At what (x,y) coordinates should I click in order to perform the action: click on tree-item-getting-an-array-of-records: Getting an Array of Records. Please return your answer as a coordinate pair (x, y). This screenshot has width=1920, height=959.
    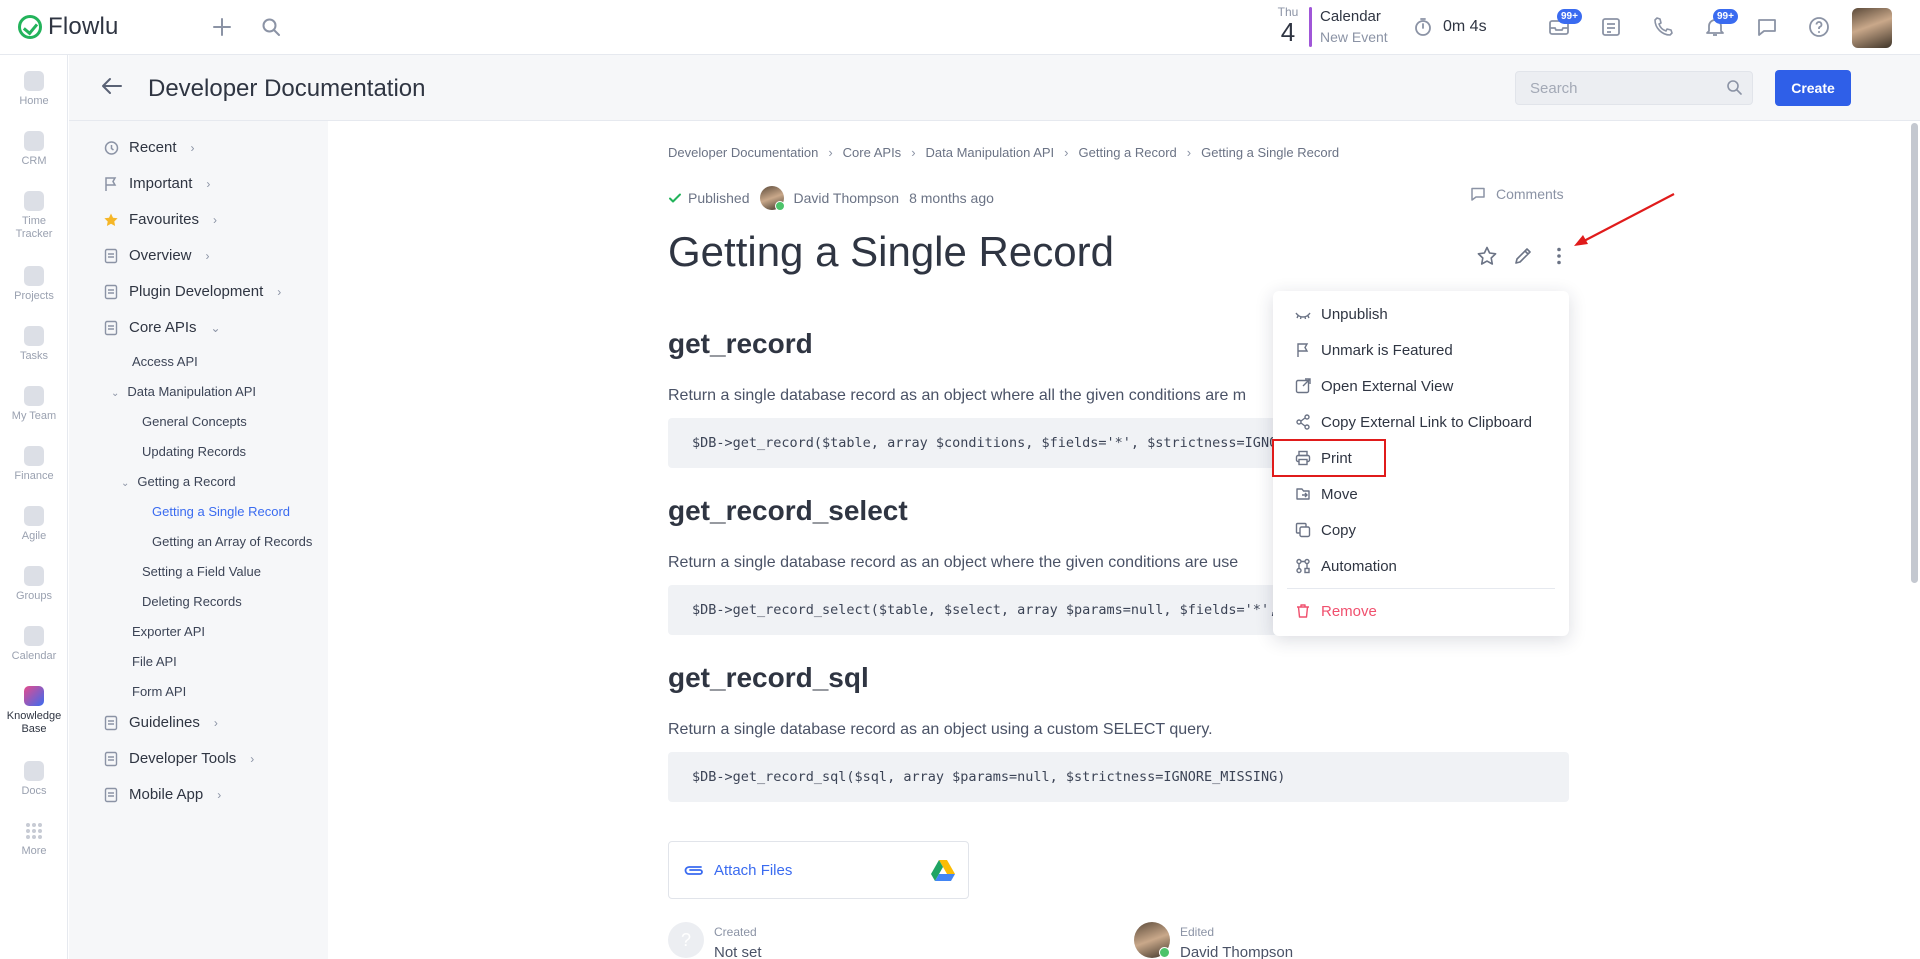
    Looking at the image, I should click on (232, 541).